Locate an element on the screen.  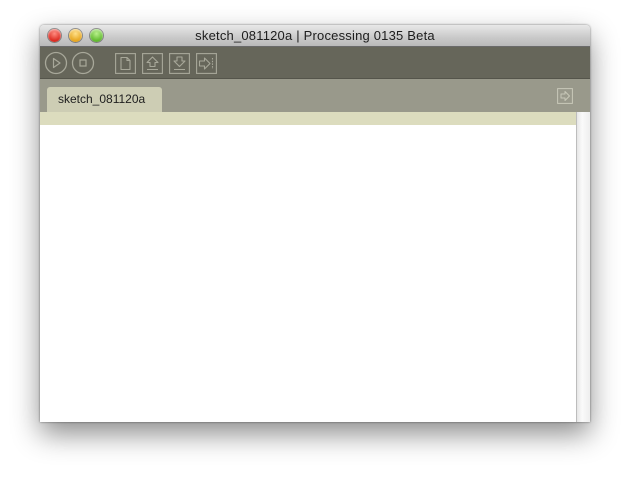
tab-sketch: sketch_081120a is located at coordinates (104, 99).